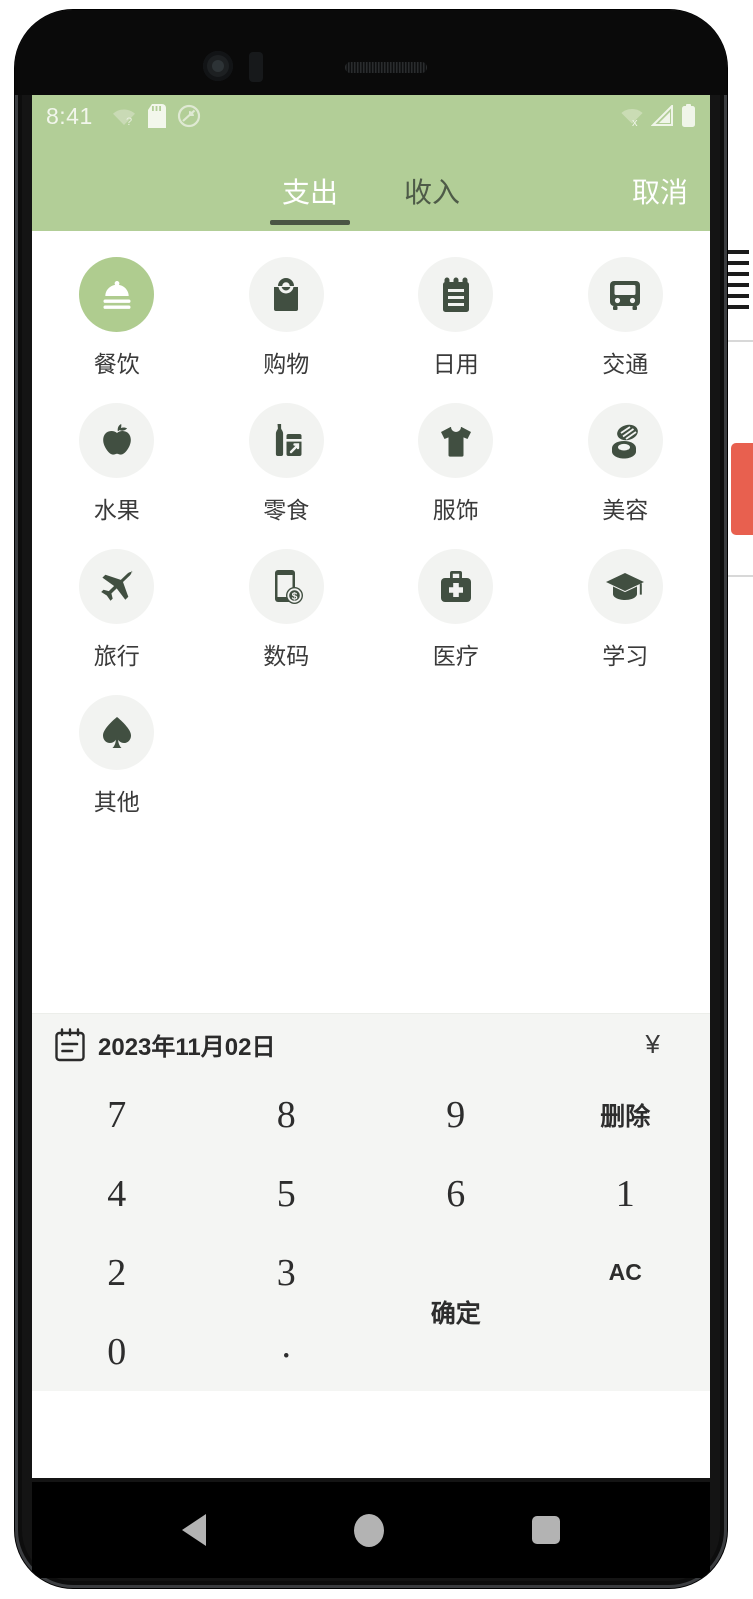 This screenshot has height=1599, width=753. What do you see at coordinates (117, 1272) in the screenshot?
I see `key-2: 2` at bounding box center [117, 1272].